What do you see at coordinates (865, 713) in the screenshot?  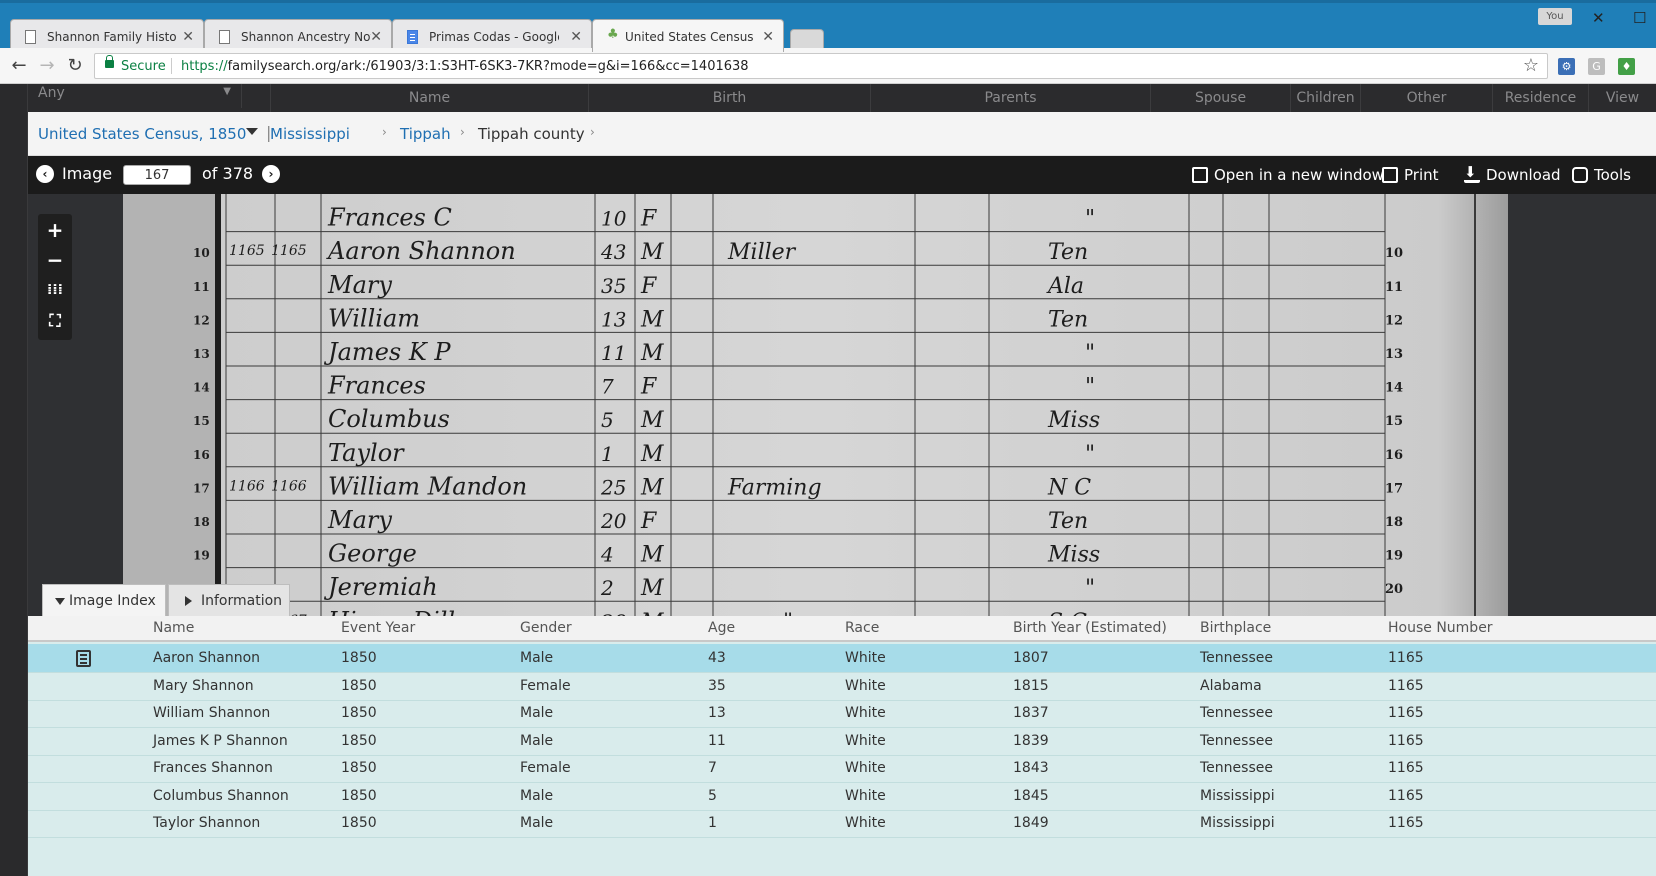 I see `table-cell: White` at bounding box center [865, 713].